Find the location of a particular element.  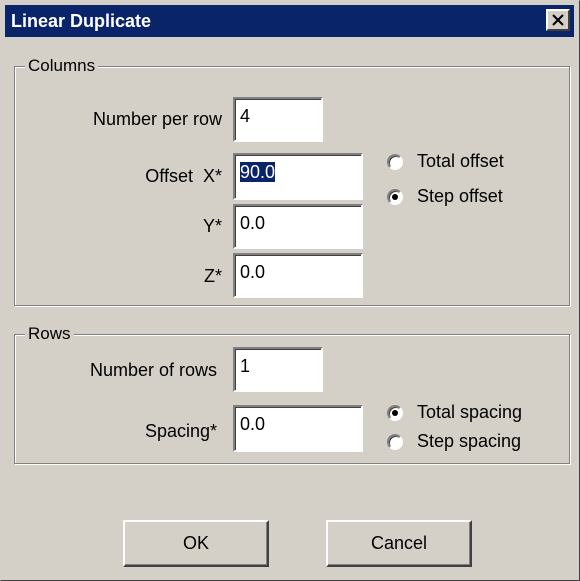

window-title: Linear Duplicate is located at coordinates (81, 21).